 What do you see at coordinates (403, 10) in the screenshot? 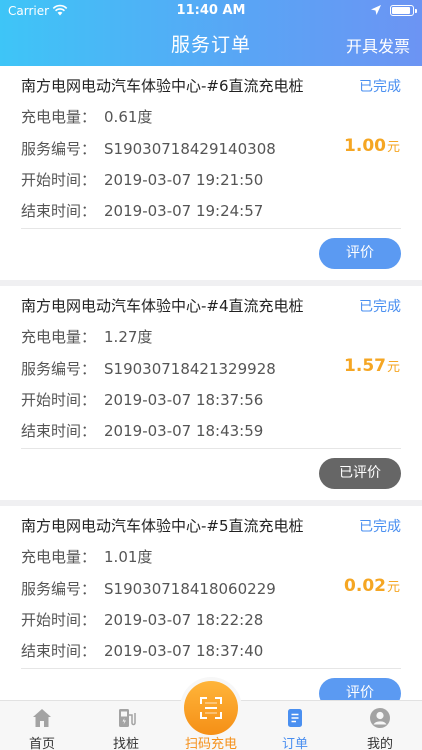
I see `battery-icon` at bounding box center [403, 10].